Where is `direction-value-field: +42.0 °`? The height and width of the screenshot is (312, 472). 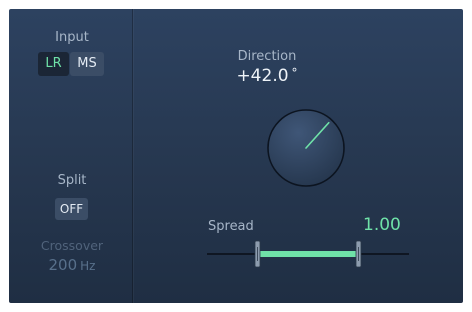
direction-value-field: +42.0 ° is located at coordinates (267, 76).